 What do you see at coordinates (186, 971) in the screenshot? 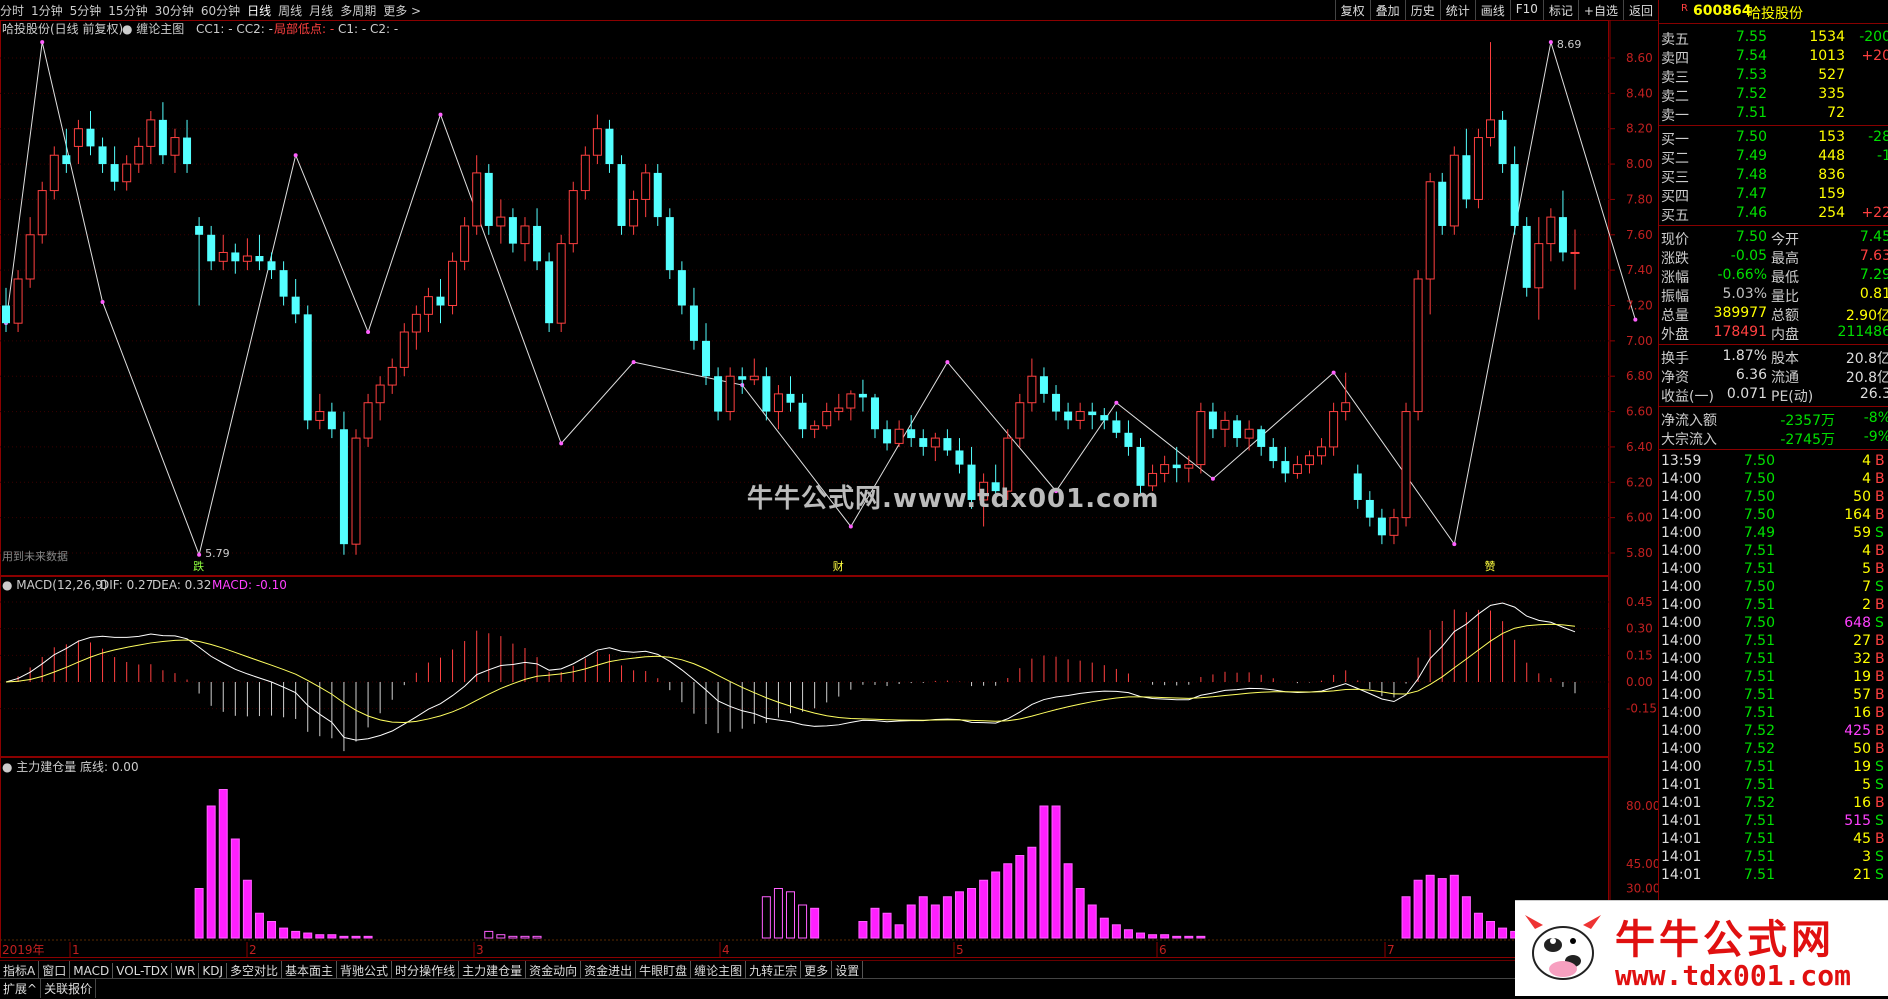
I see `indicator-tab-4: WR` at bounding box center [186, 971].